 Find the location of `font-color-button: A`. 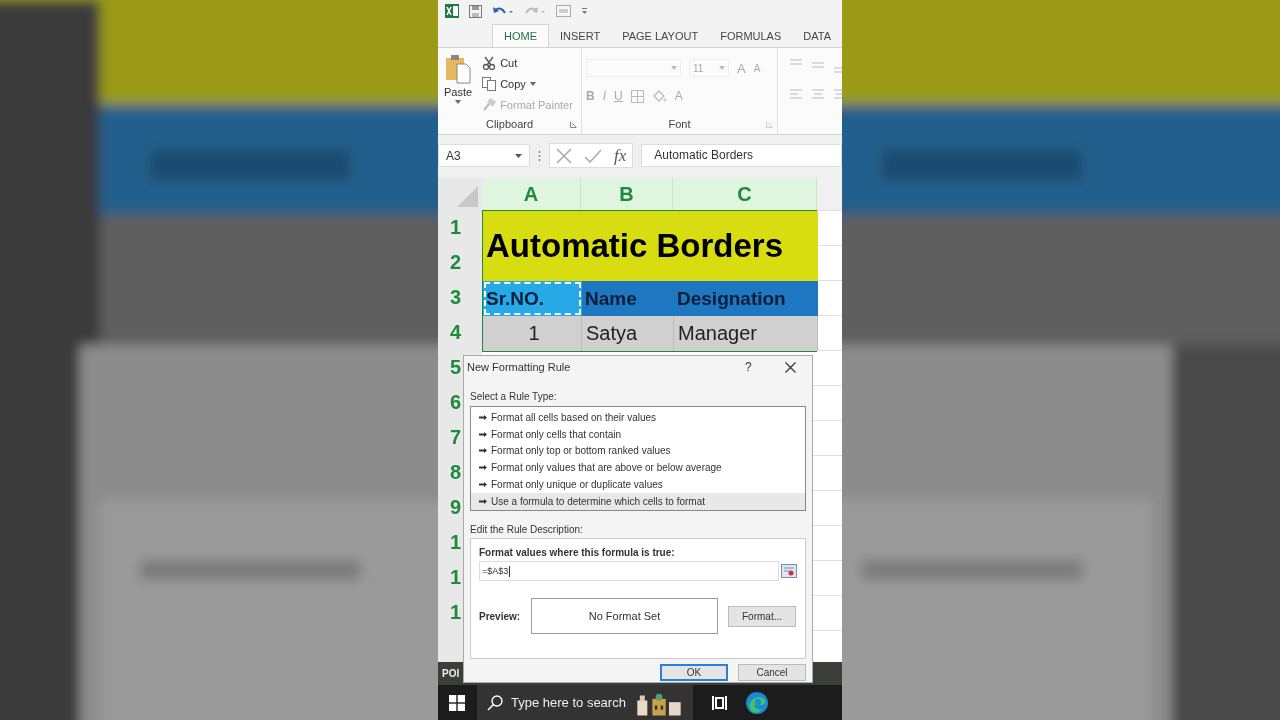

font-color-button: A is located at coordinates (678, 96).